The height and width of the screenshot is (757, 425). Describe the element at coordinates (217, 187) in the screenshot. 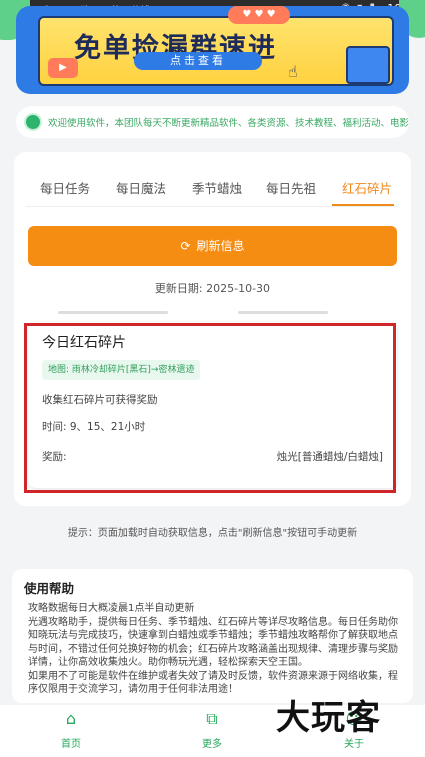

I see `tab-season-candles: 季节蜡烛` at that location.